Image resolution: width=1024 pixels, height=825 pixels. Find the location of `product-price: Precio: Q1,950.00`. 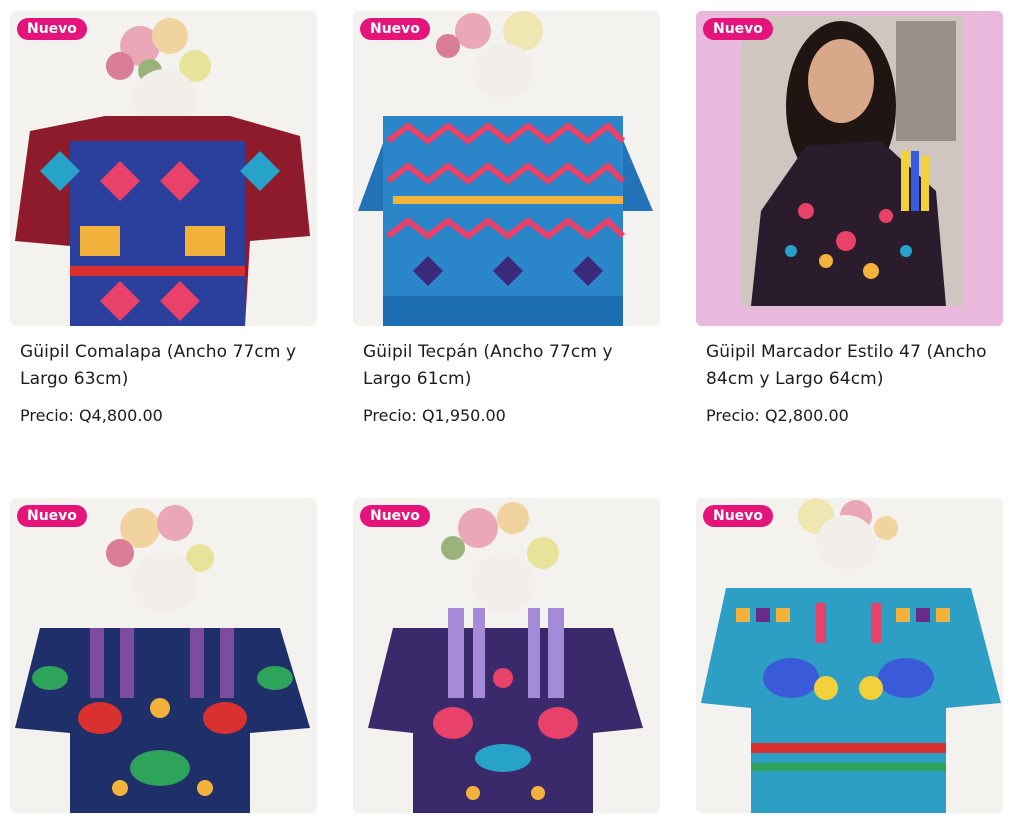

product-price: Precio: Q1,950.00 is located at coordinates (434, 415).